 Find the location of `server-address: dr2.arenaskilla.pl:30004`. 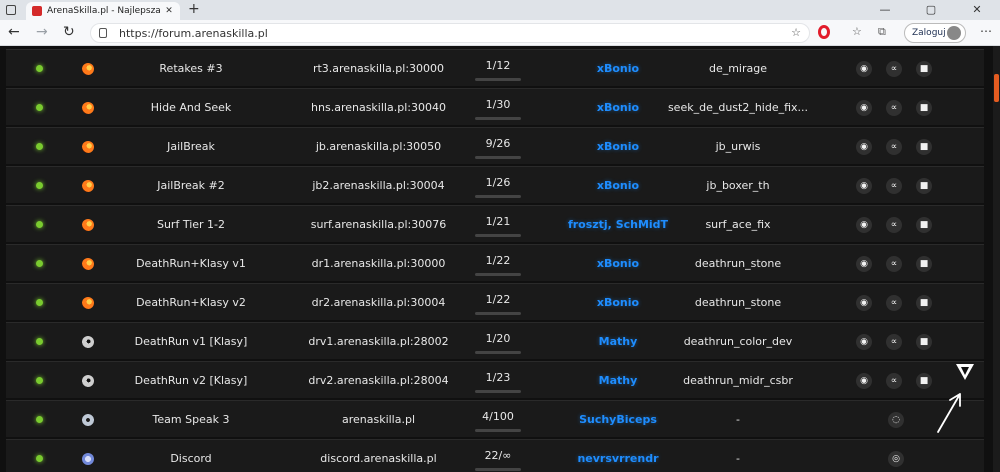

server-address: dr2.arenaskilla.pl:30004 is located at coordinates (378, 302).